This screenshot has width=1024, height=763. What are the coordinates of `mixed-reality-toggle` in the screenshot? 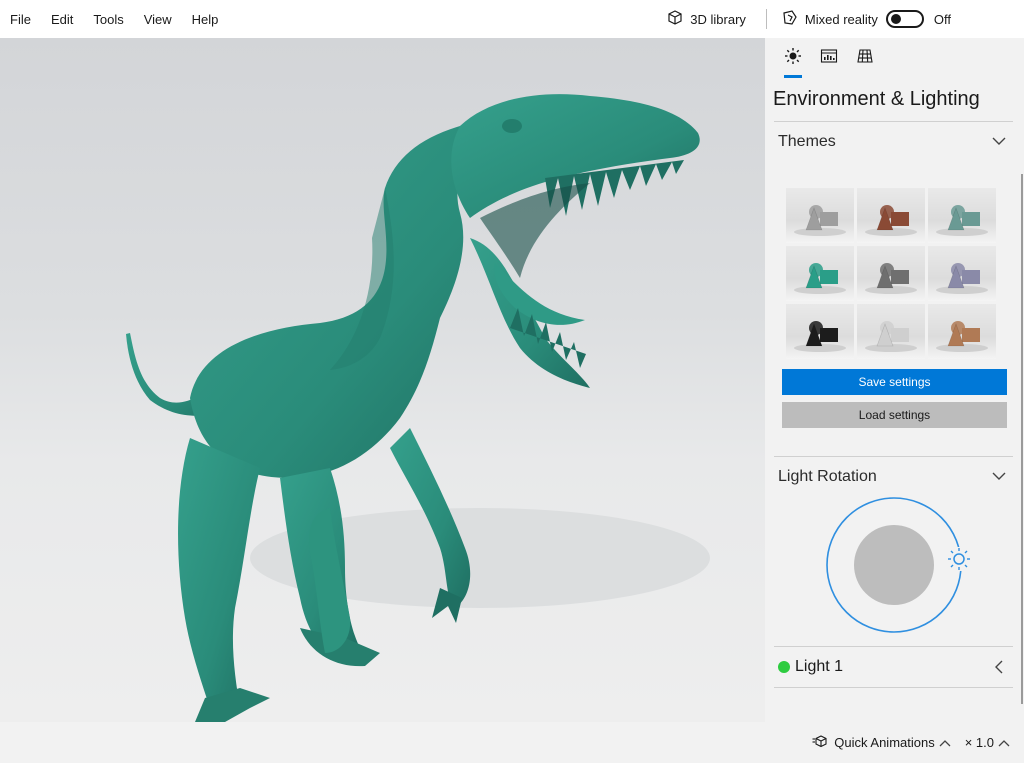 It's located at (904, 19).